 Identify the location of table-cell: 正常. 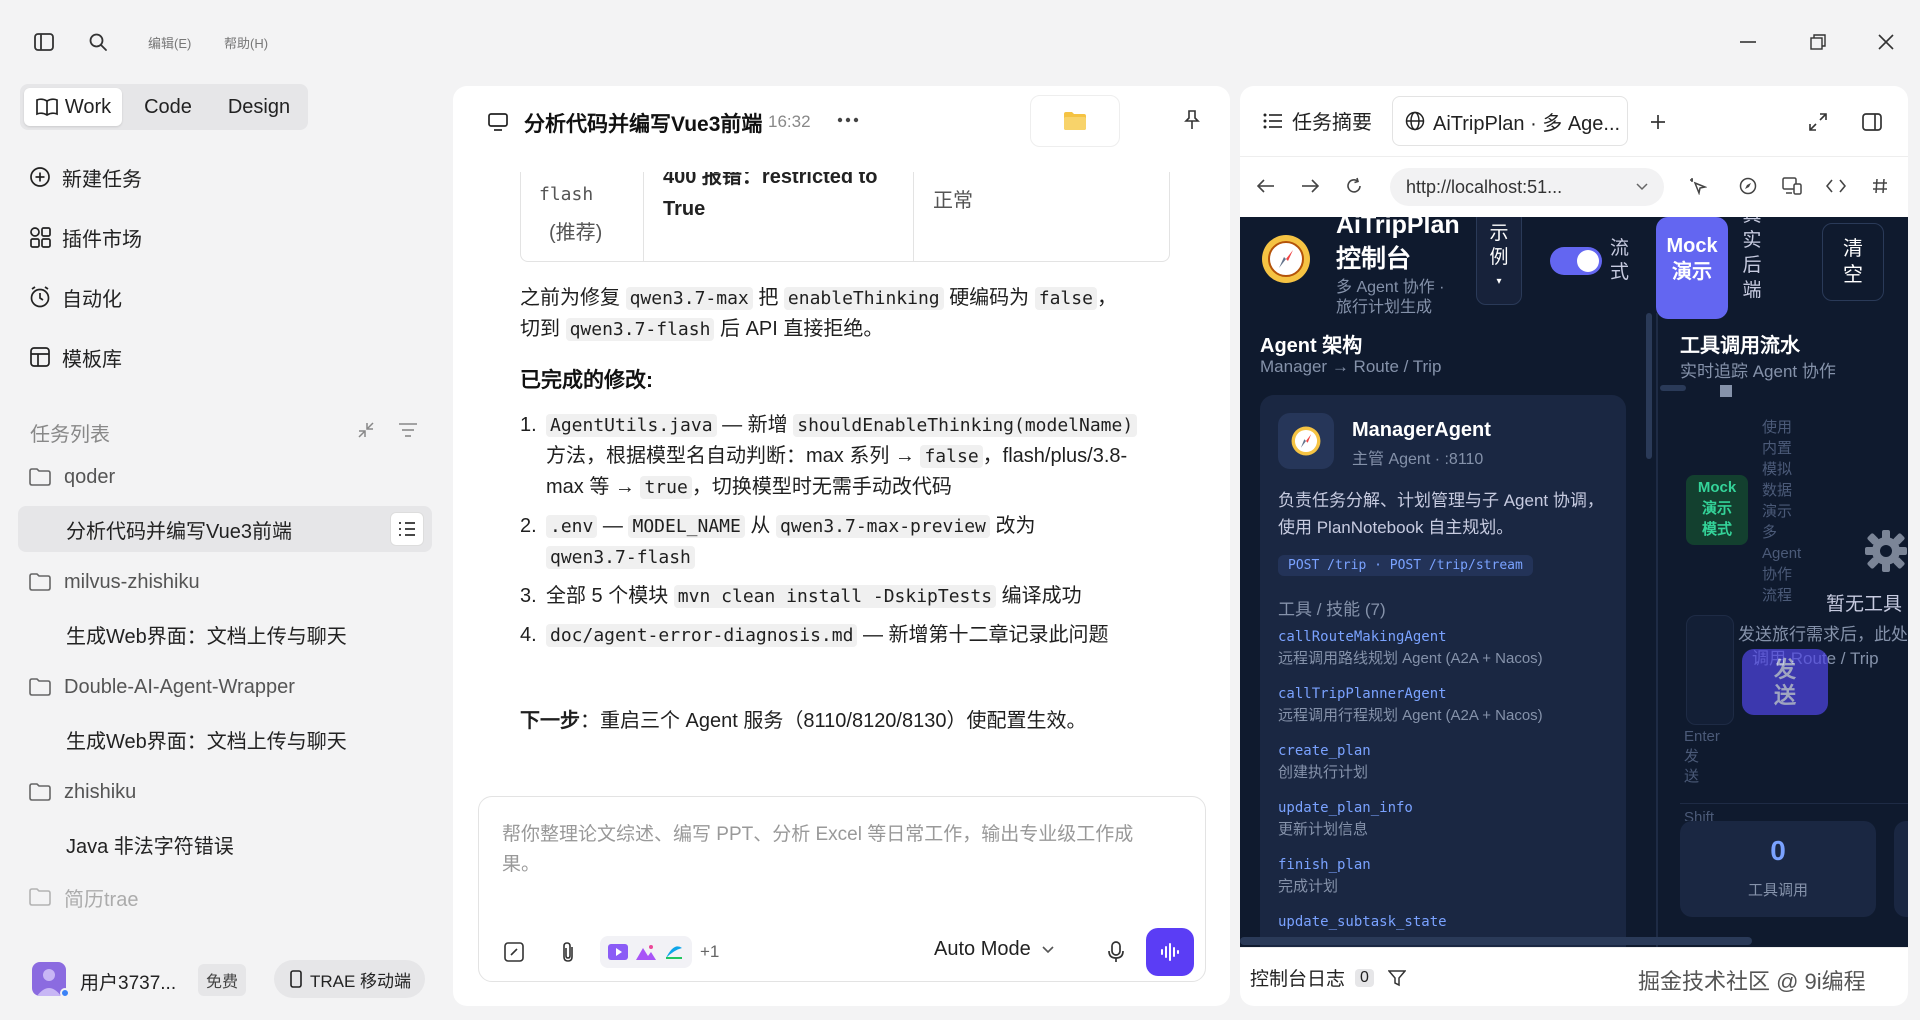
(953, 201).